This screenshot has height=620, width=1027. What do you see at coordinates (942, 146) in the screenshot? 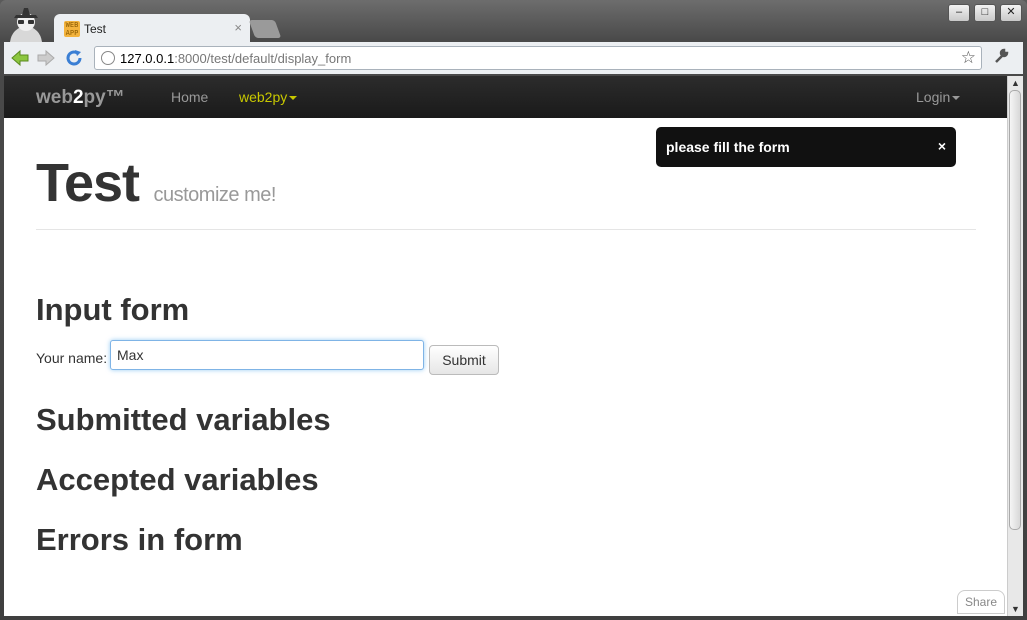
I see `flash-close-icon: ×` at bounding box center [942, 146].